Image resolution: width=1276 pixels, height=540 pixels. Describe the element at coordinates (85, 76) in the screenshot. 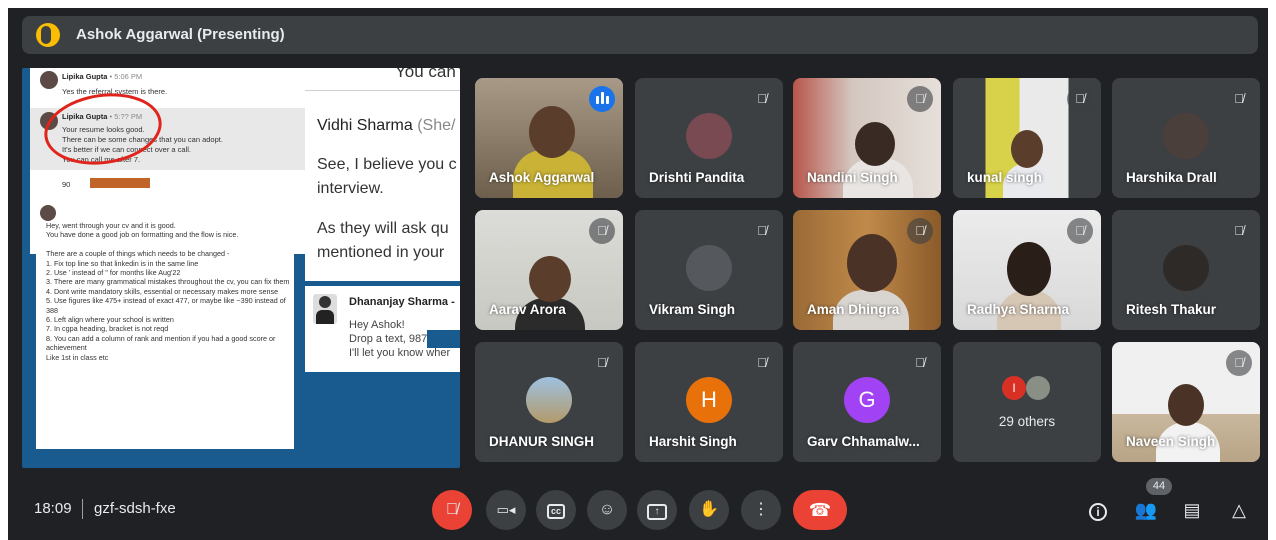

I see `sender-name: Lipika Gupta` at that location.